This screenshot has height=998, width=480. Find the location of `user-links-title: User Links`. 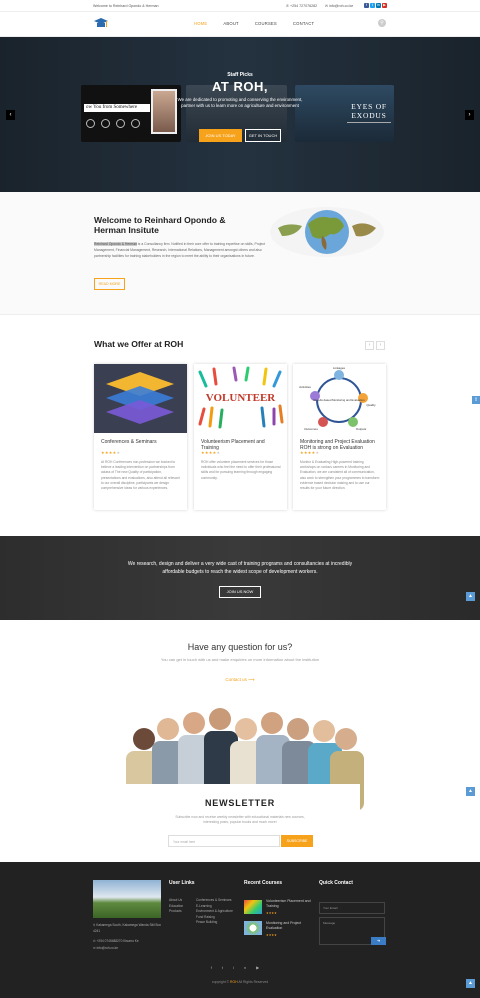

user-links-title: User Links is located at coordinates (182, 883).